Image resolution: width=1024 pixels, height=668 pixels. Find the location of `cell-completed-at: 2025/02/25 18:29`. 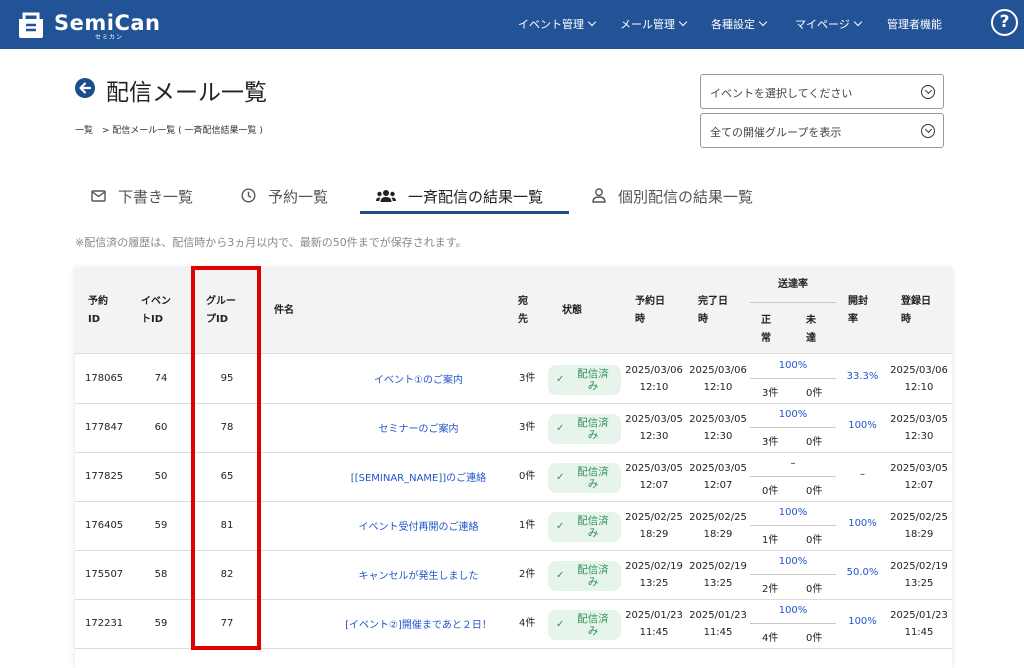

cell-completed-at: 2025/02/25 18:29 is located at coordinates (718, 526).